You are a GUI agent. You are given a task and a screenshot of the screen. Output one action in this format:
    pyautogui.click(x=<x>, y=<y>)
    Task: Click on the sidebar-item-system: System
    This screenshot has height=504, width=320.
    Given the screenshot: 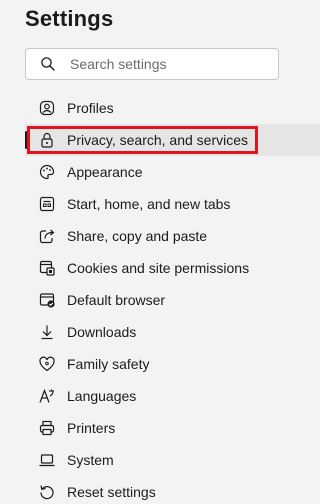 What is the action you would take?
    pyautogui.click(x=163, y=460)
    